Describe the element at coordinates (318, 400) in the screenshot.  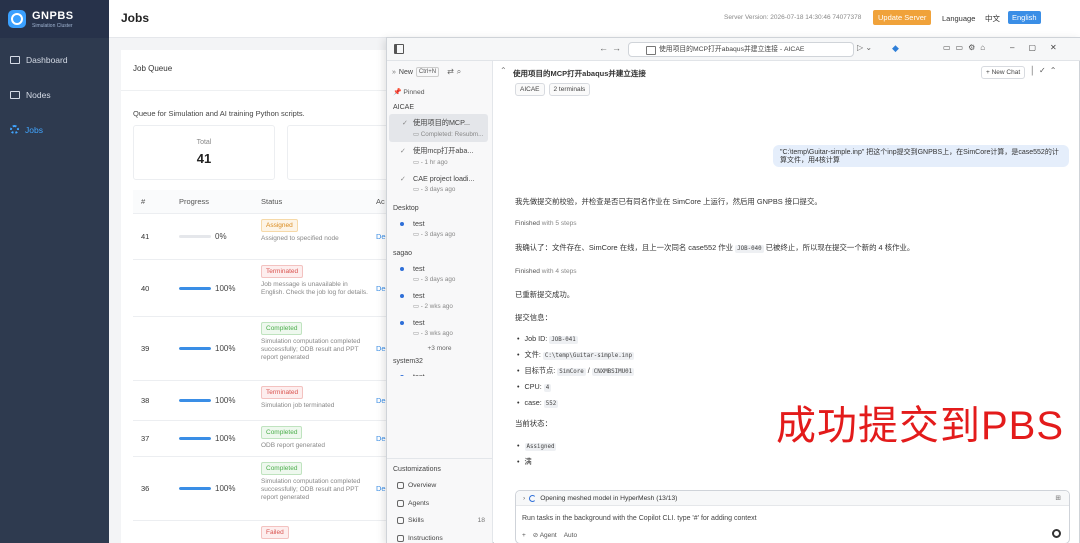
I see `job-status: Terminated Simulation job terminated` at that location.